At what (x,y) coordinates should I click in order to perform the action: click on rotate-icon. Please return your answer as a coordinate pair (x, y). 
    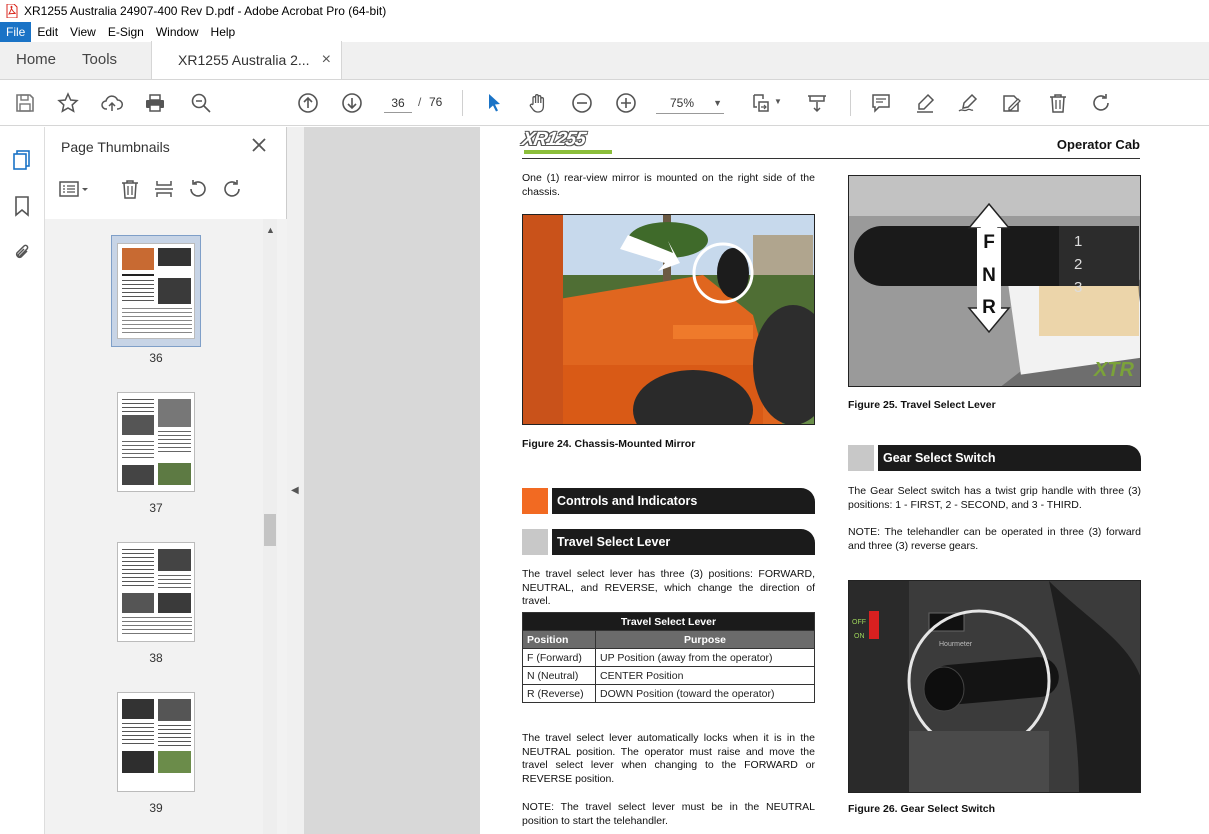
    Looking at the image, I should click on (1101, 103).